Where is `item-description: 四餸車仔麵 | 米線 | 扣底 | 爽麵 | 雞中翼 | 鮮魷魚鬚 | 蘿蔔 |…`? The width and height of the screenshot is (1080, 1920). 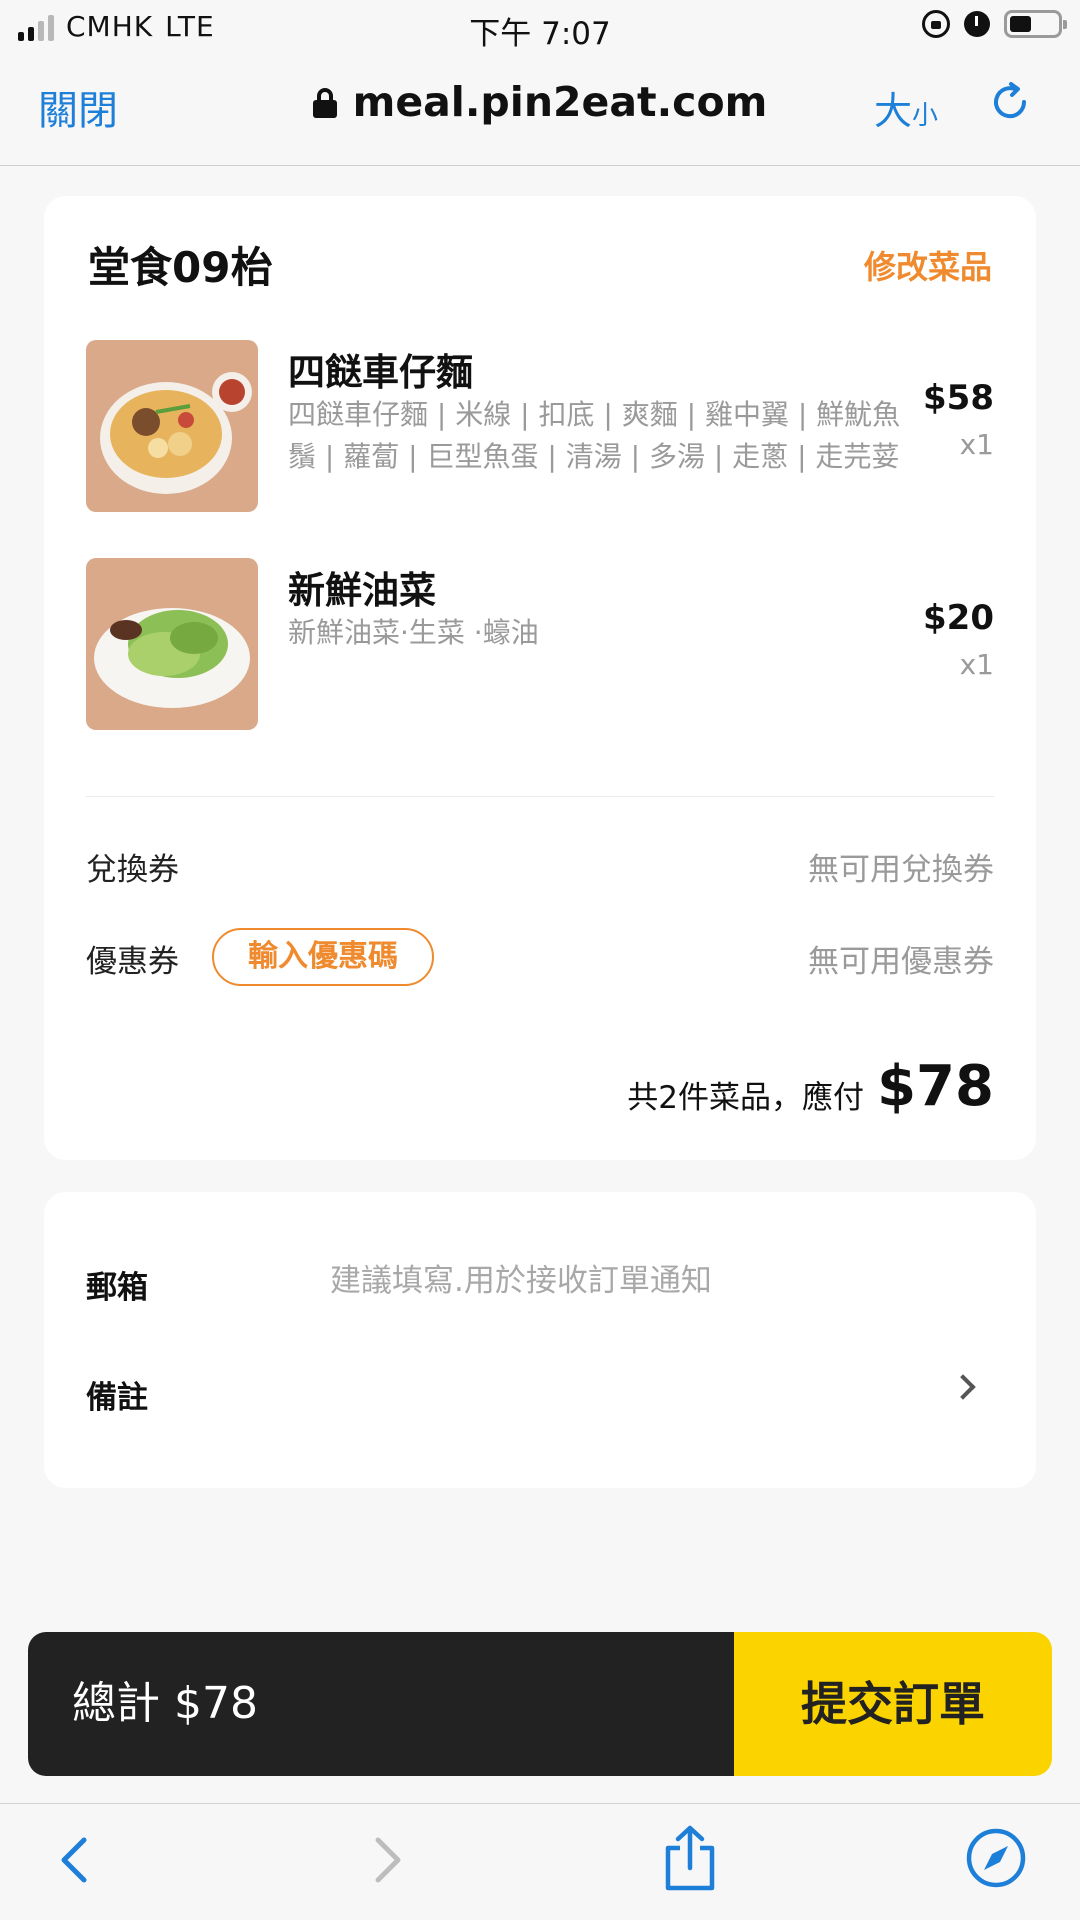 item-description: 四餸車仔麵 | 米線 | 扣底 | 爽麵 | 雞中翼 | 鮮魷魚鬚 | 蘿蔔 |… is located at coordinates (594, 435).